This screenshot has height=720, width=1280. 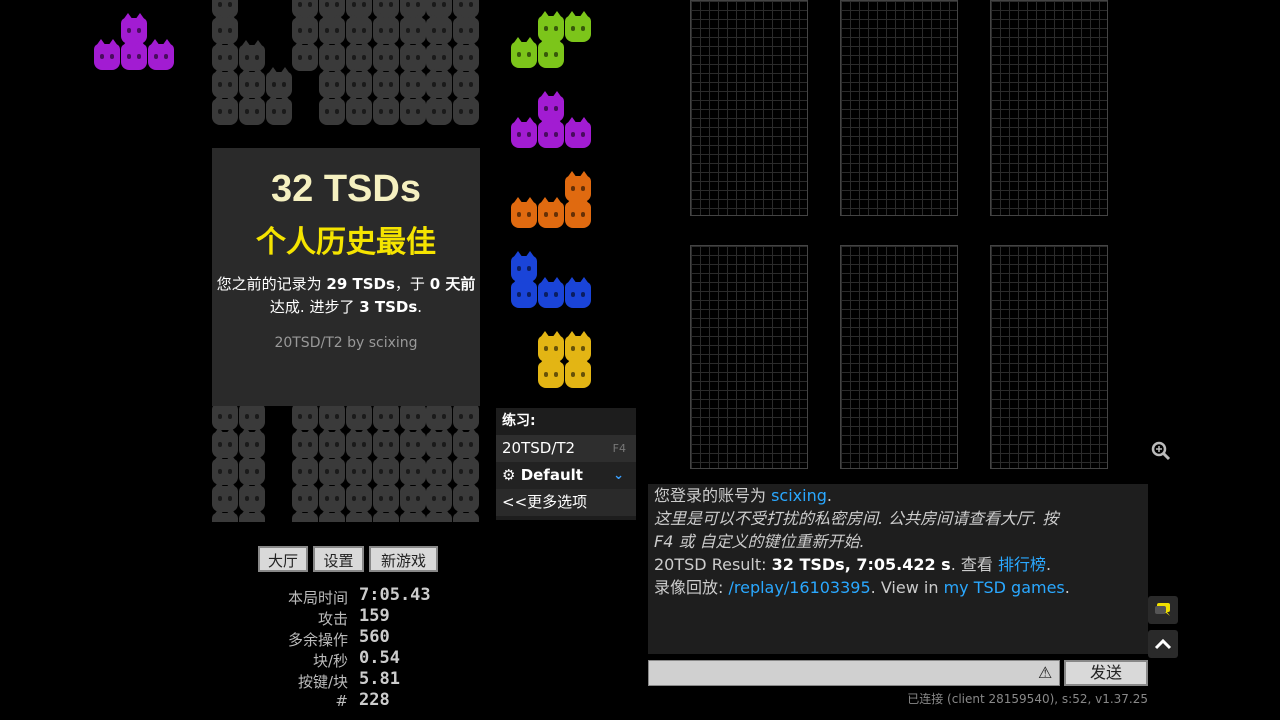 I want to click on practice-mode-key: F4, so click(x=619, y=448).